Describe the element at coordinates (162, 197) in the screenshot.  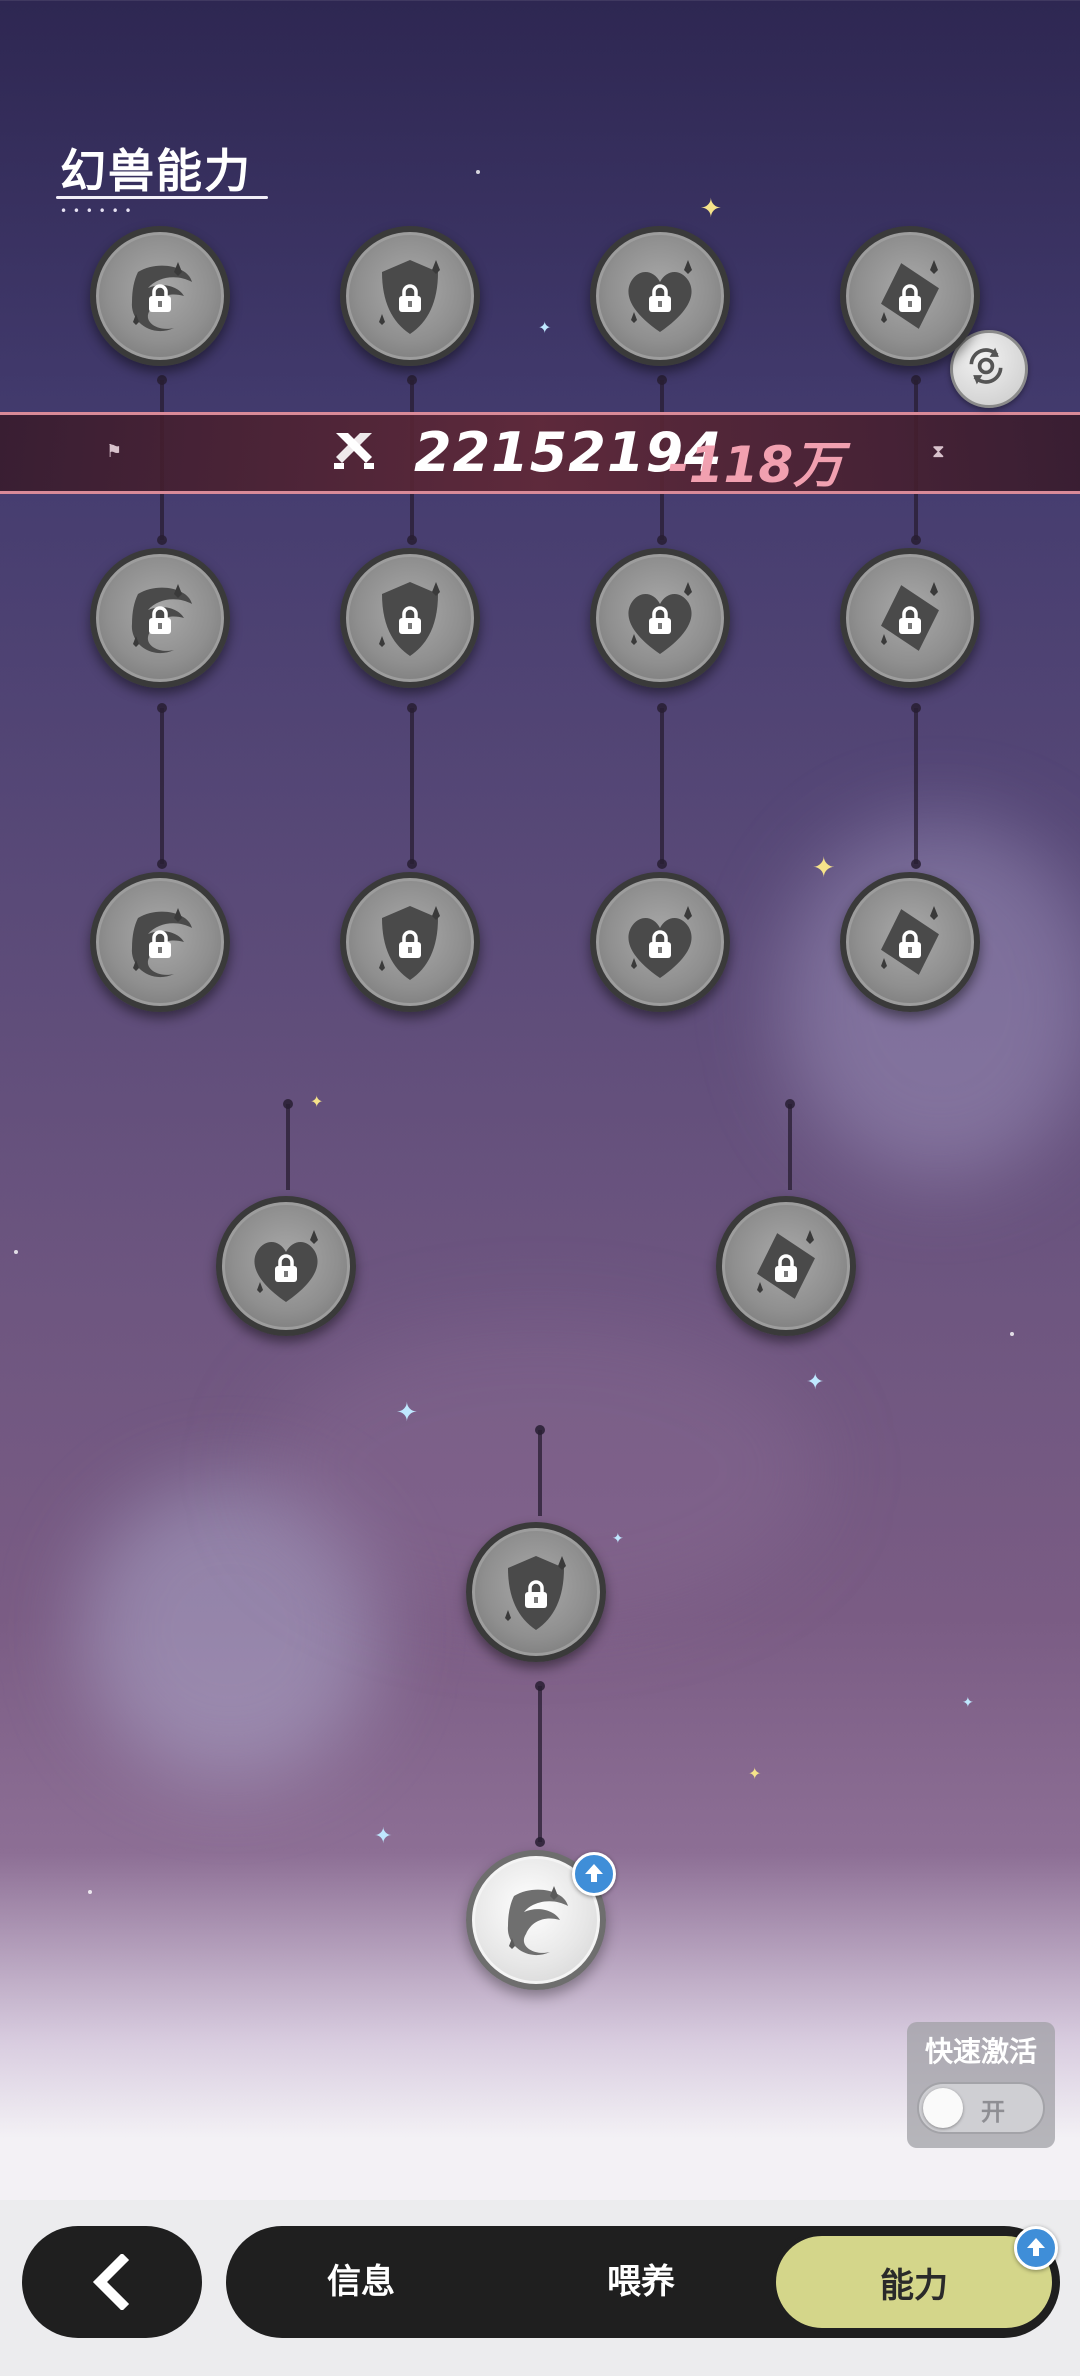
I see `title-underline` at that location.